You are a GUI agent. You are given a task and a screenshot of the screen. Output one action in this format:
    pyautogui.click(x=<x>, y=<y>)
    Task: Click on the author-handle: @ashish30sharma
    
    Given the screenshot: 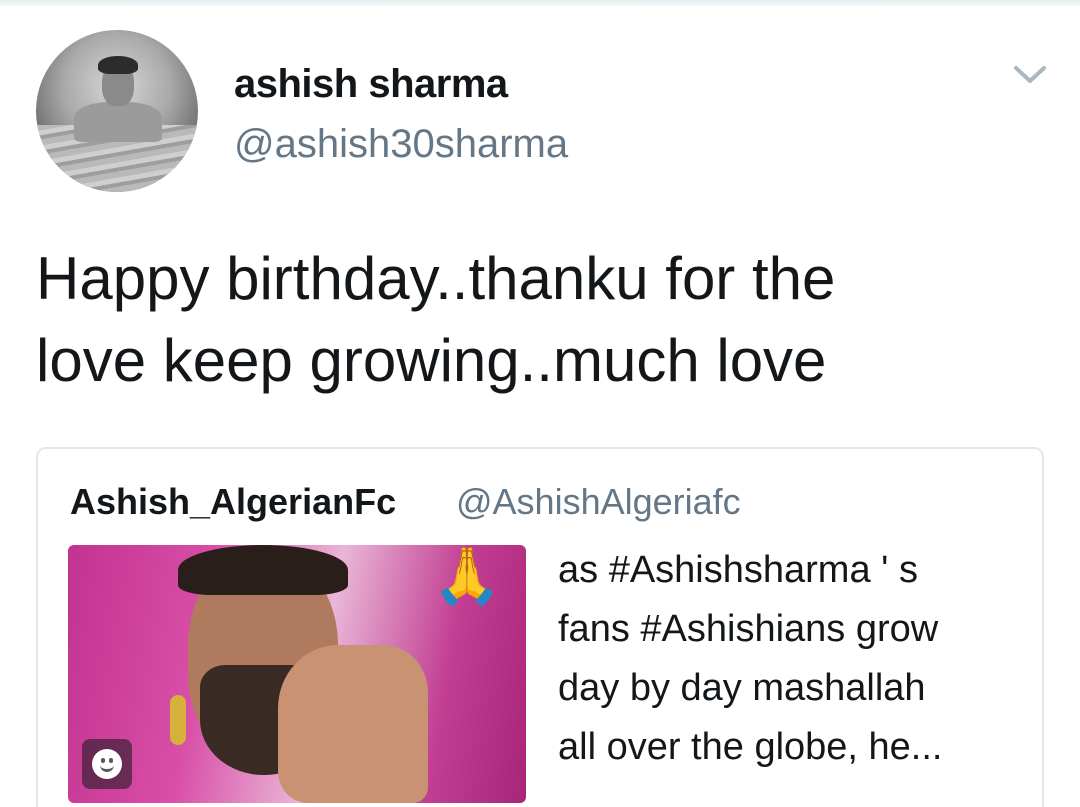 What is the action you would take?
    pyautogui.click(x=401, y=144)
    